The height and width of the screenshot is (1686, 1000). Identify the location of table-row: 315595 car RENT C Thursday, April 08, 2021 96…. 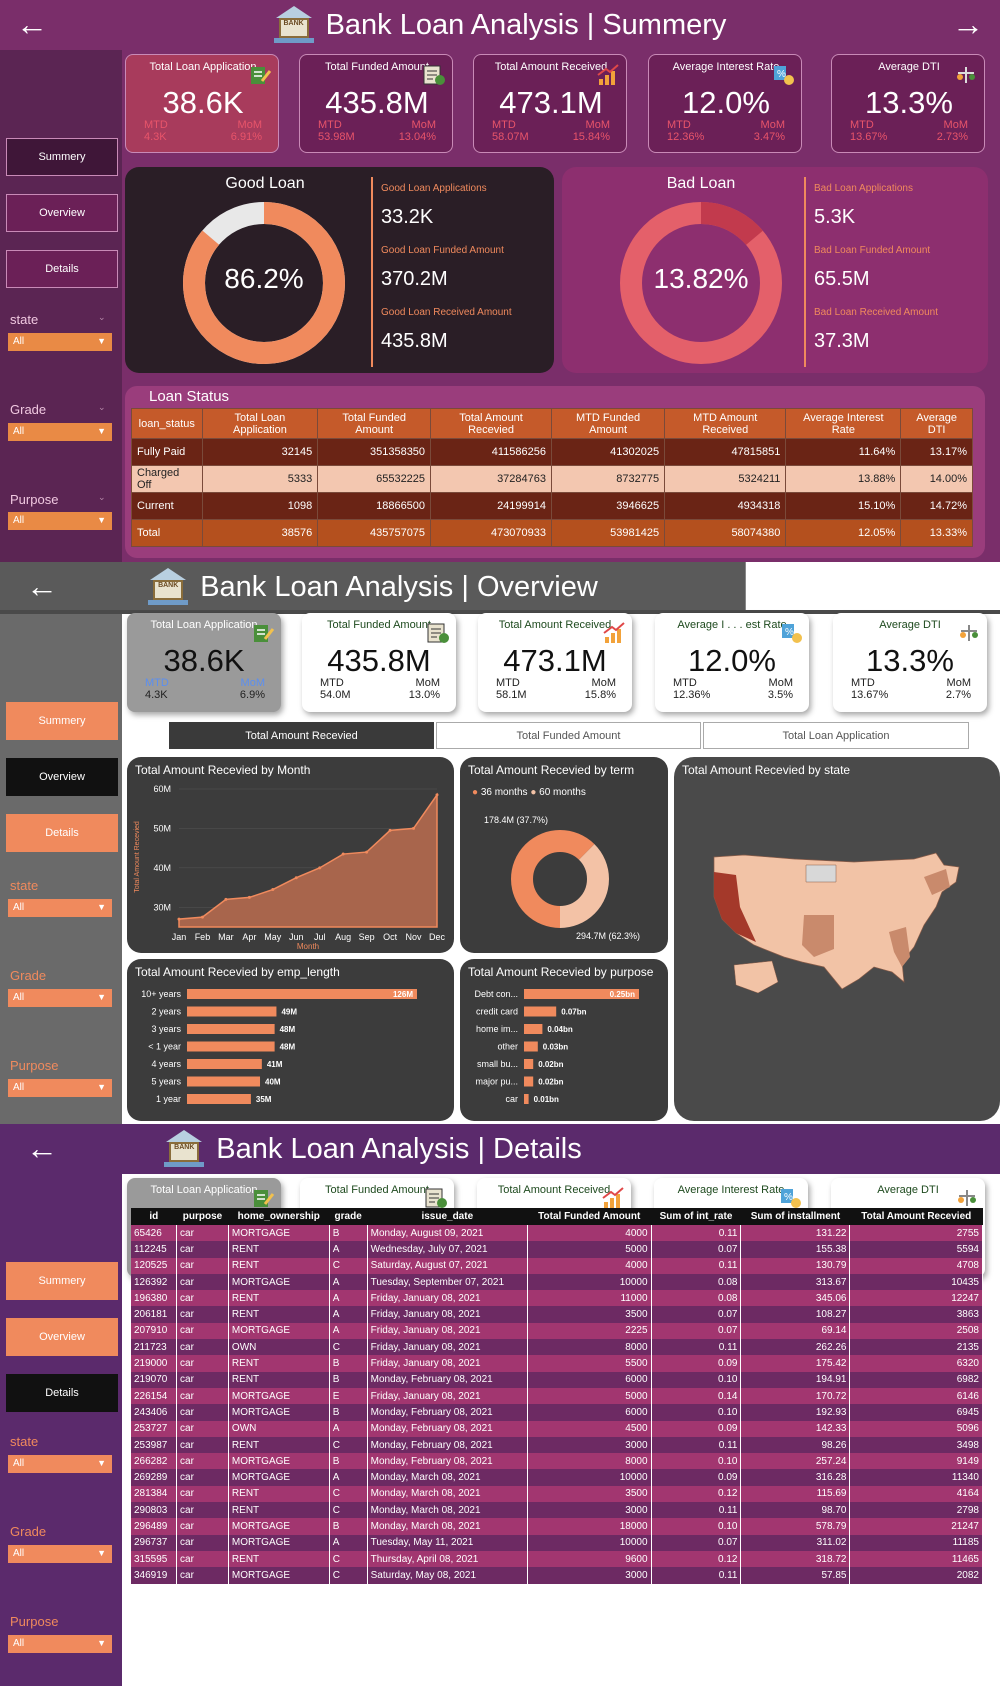
(557, 1559).